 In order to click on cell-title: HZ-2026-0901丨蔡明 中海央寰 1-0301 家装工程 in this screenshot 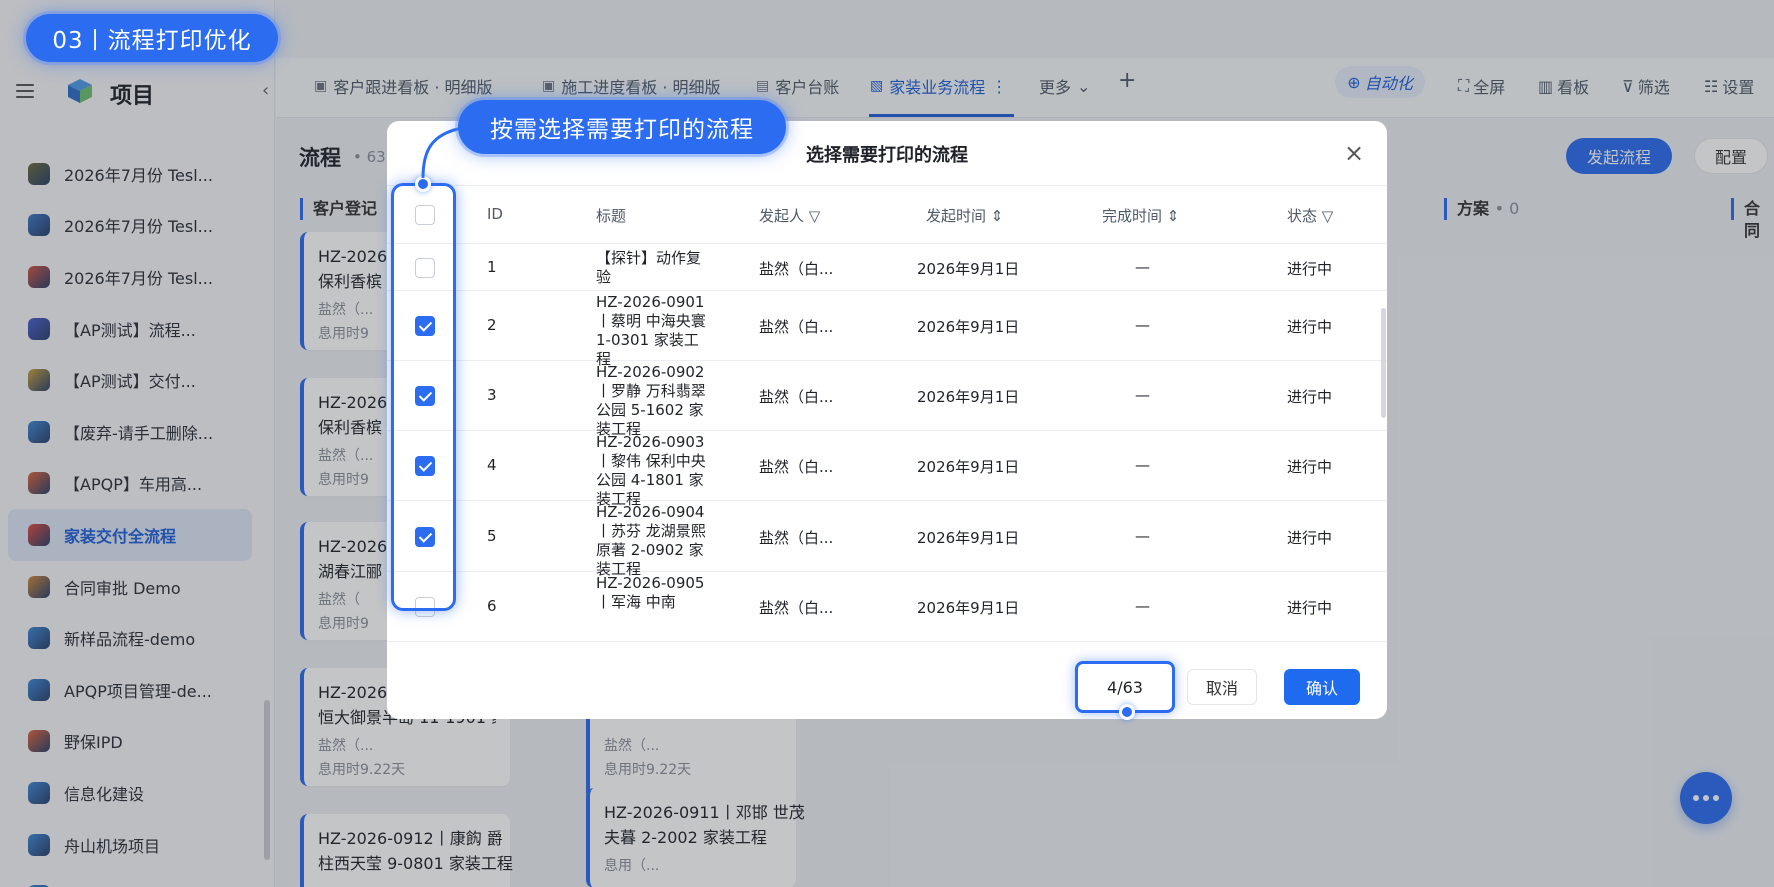, I will do `click(651, 330)`.